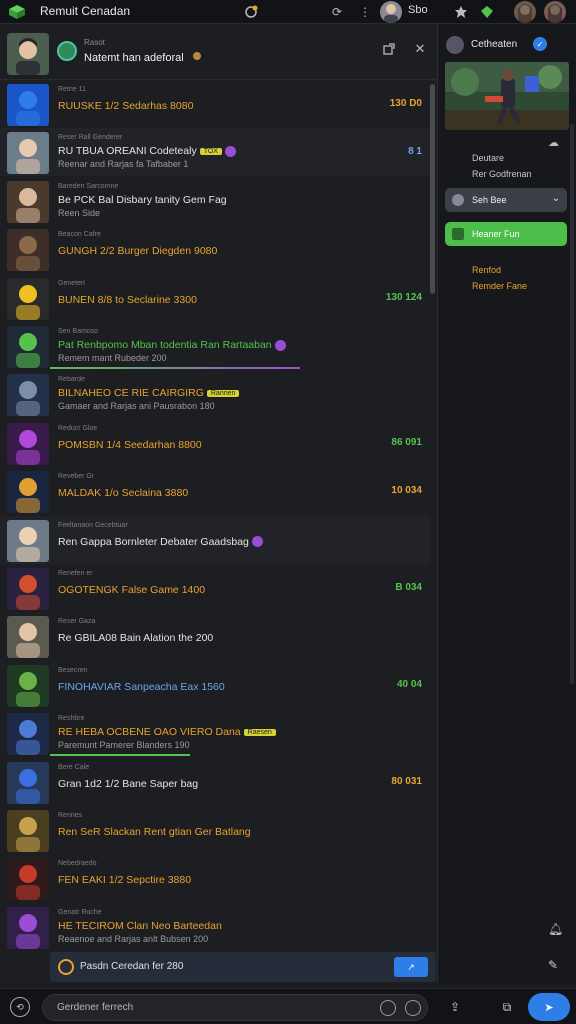 Image resolution: width=576 pixels, height=1024 pixels. Describe the element at coordinates (28, 54) in the screenshot. I see `channel-avatar` at that location.